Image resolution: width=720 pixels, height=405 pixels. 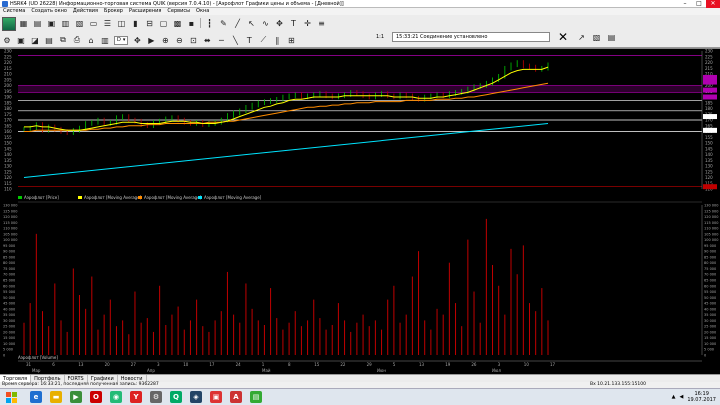 I want to click on interval-select: D ▾, so click(x=121, y=40).